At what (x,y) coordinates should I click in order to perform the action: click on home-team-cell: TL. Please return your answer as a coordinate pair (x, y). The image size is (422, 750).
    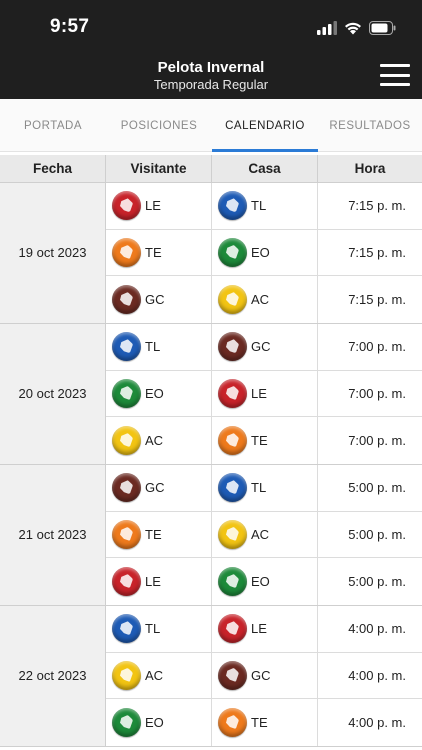
    Looking at the image, I should click on (265, 487).